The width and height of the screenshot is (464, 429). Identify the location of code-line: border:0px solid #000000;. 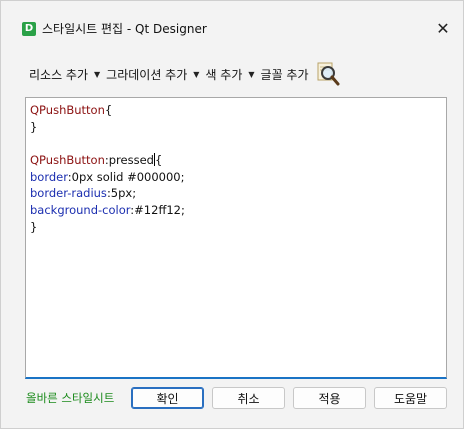
(107, 177).